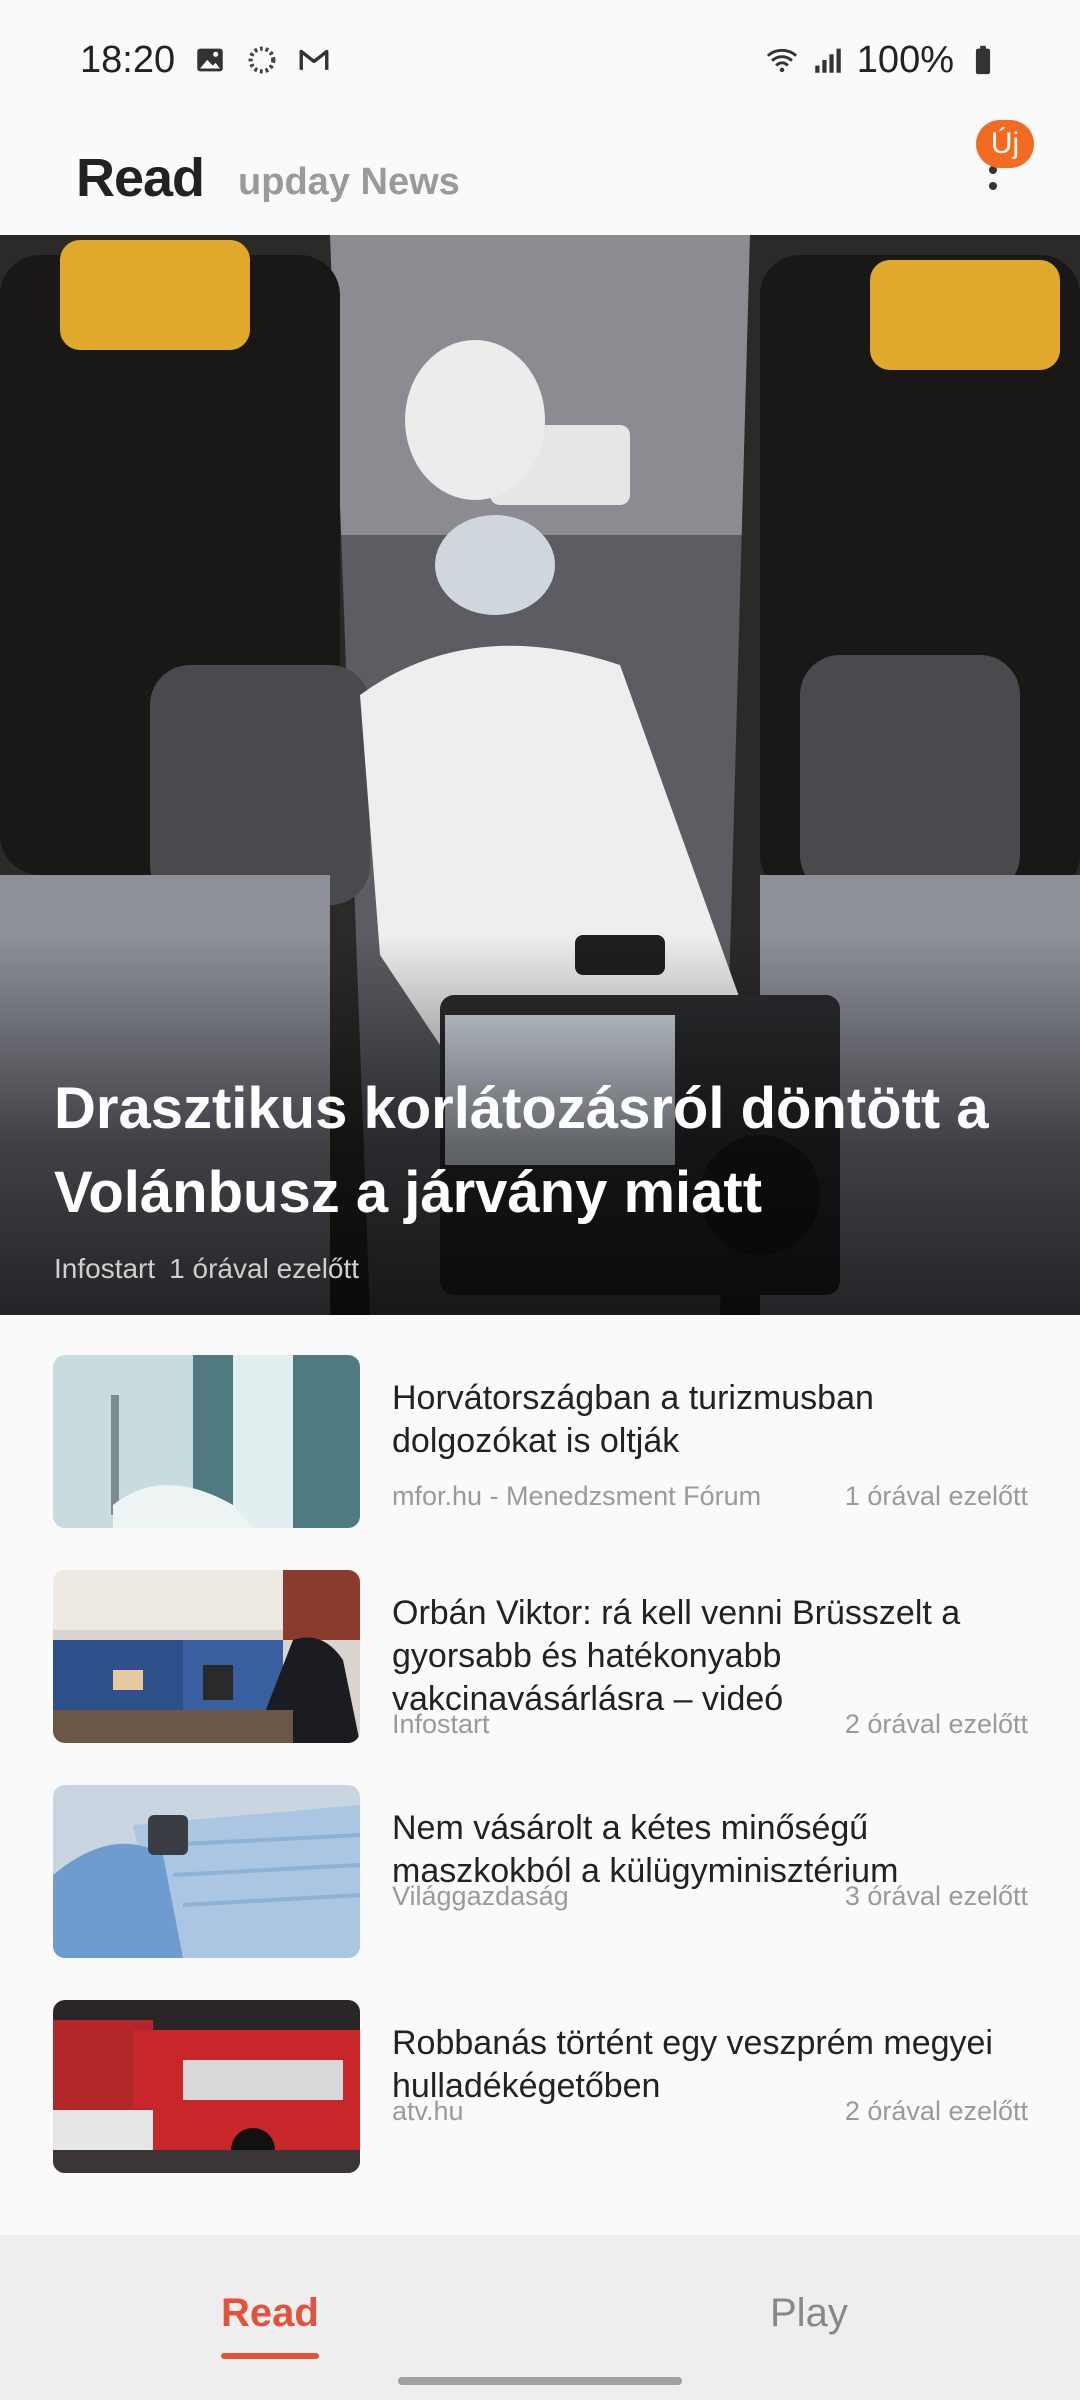 Image resolution: width=1080 pixels, height=2400 pixels. I want to click on hero-meta: Infostart 1 órával ezelőtt, so click(206, 1269).